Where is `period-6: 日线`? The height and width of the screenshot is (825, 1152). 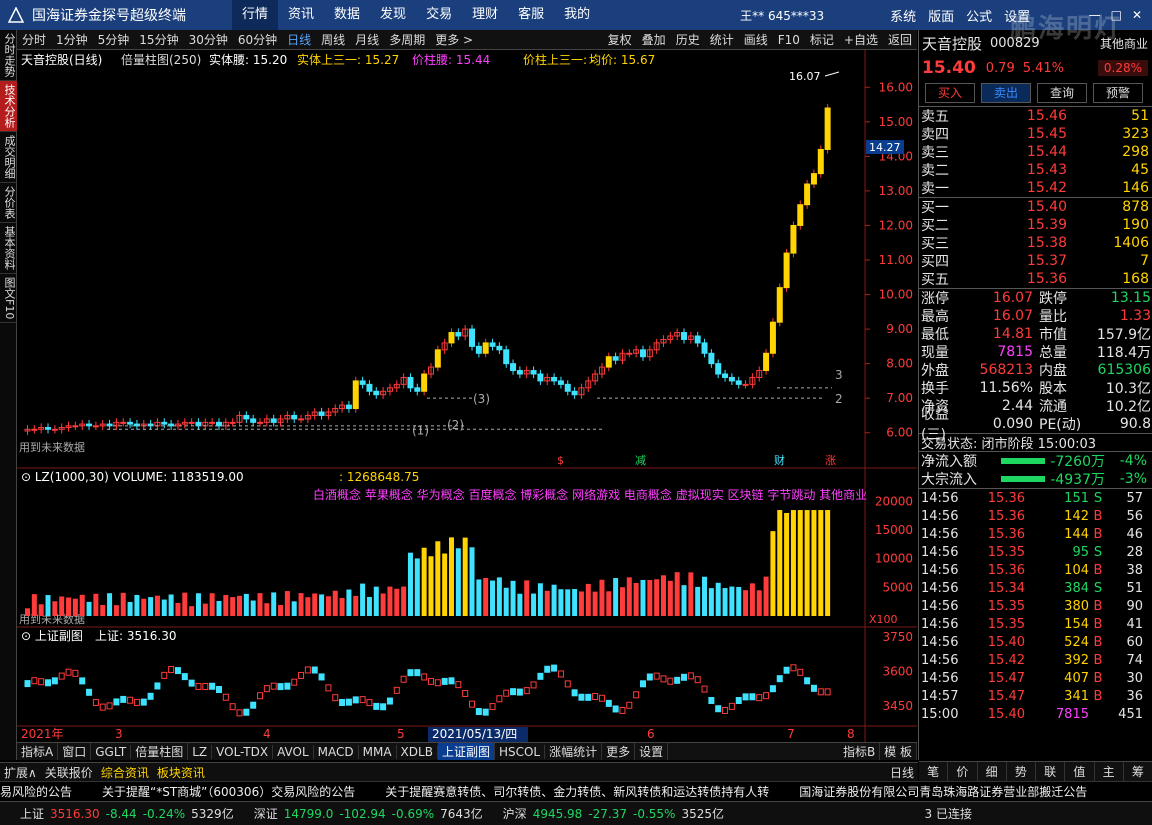 period-6: 日线 is located at coordinates (299, 39).